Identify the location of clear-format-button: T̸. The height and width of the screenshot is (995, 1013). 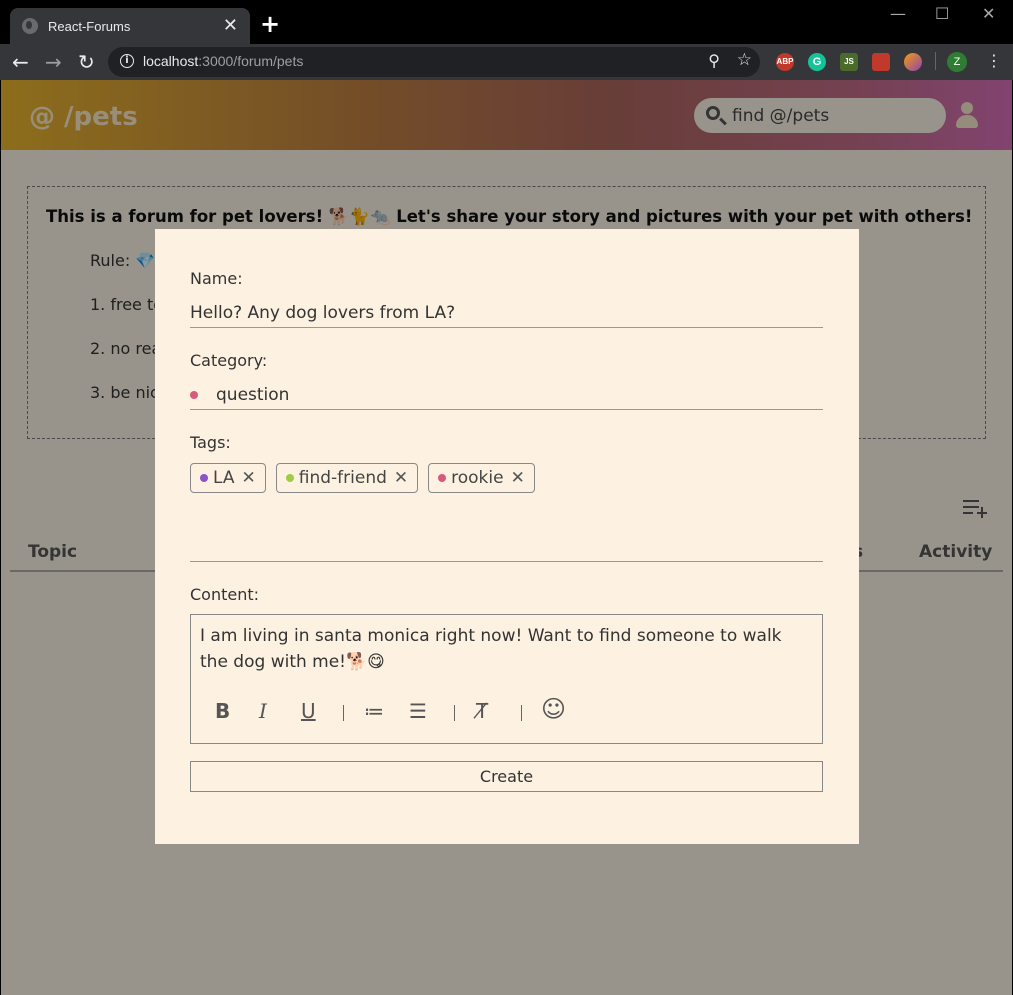
(482, 711).